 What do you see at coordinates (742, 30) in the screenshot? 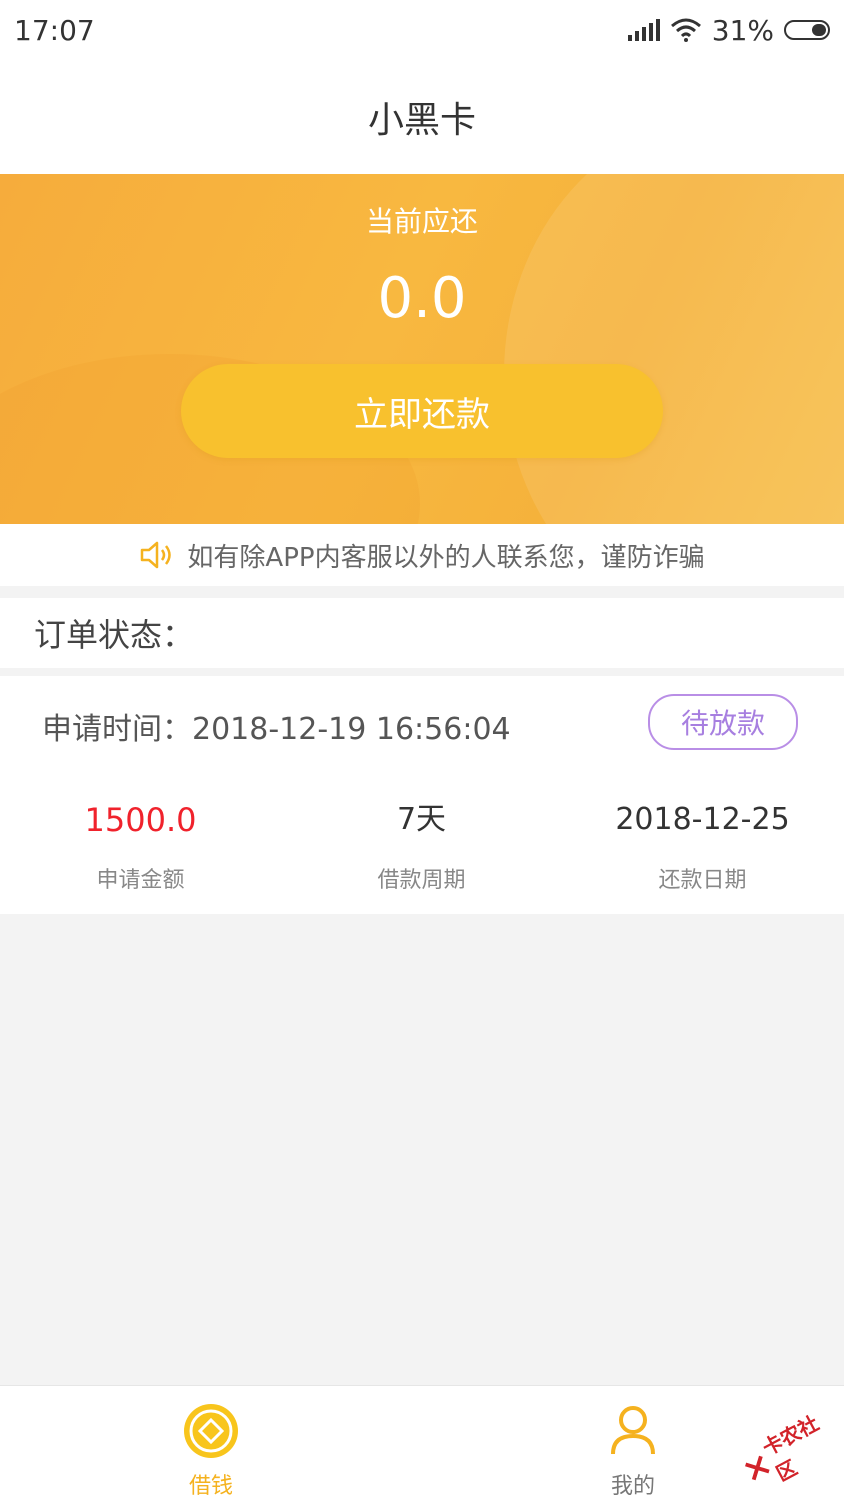
I see `battery-percent: 31%` at bounding box center [742, 30].